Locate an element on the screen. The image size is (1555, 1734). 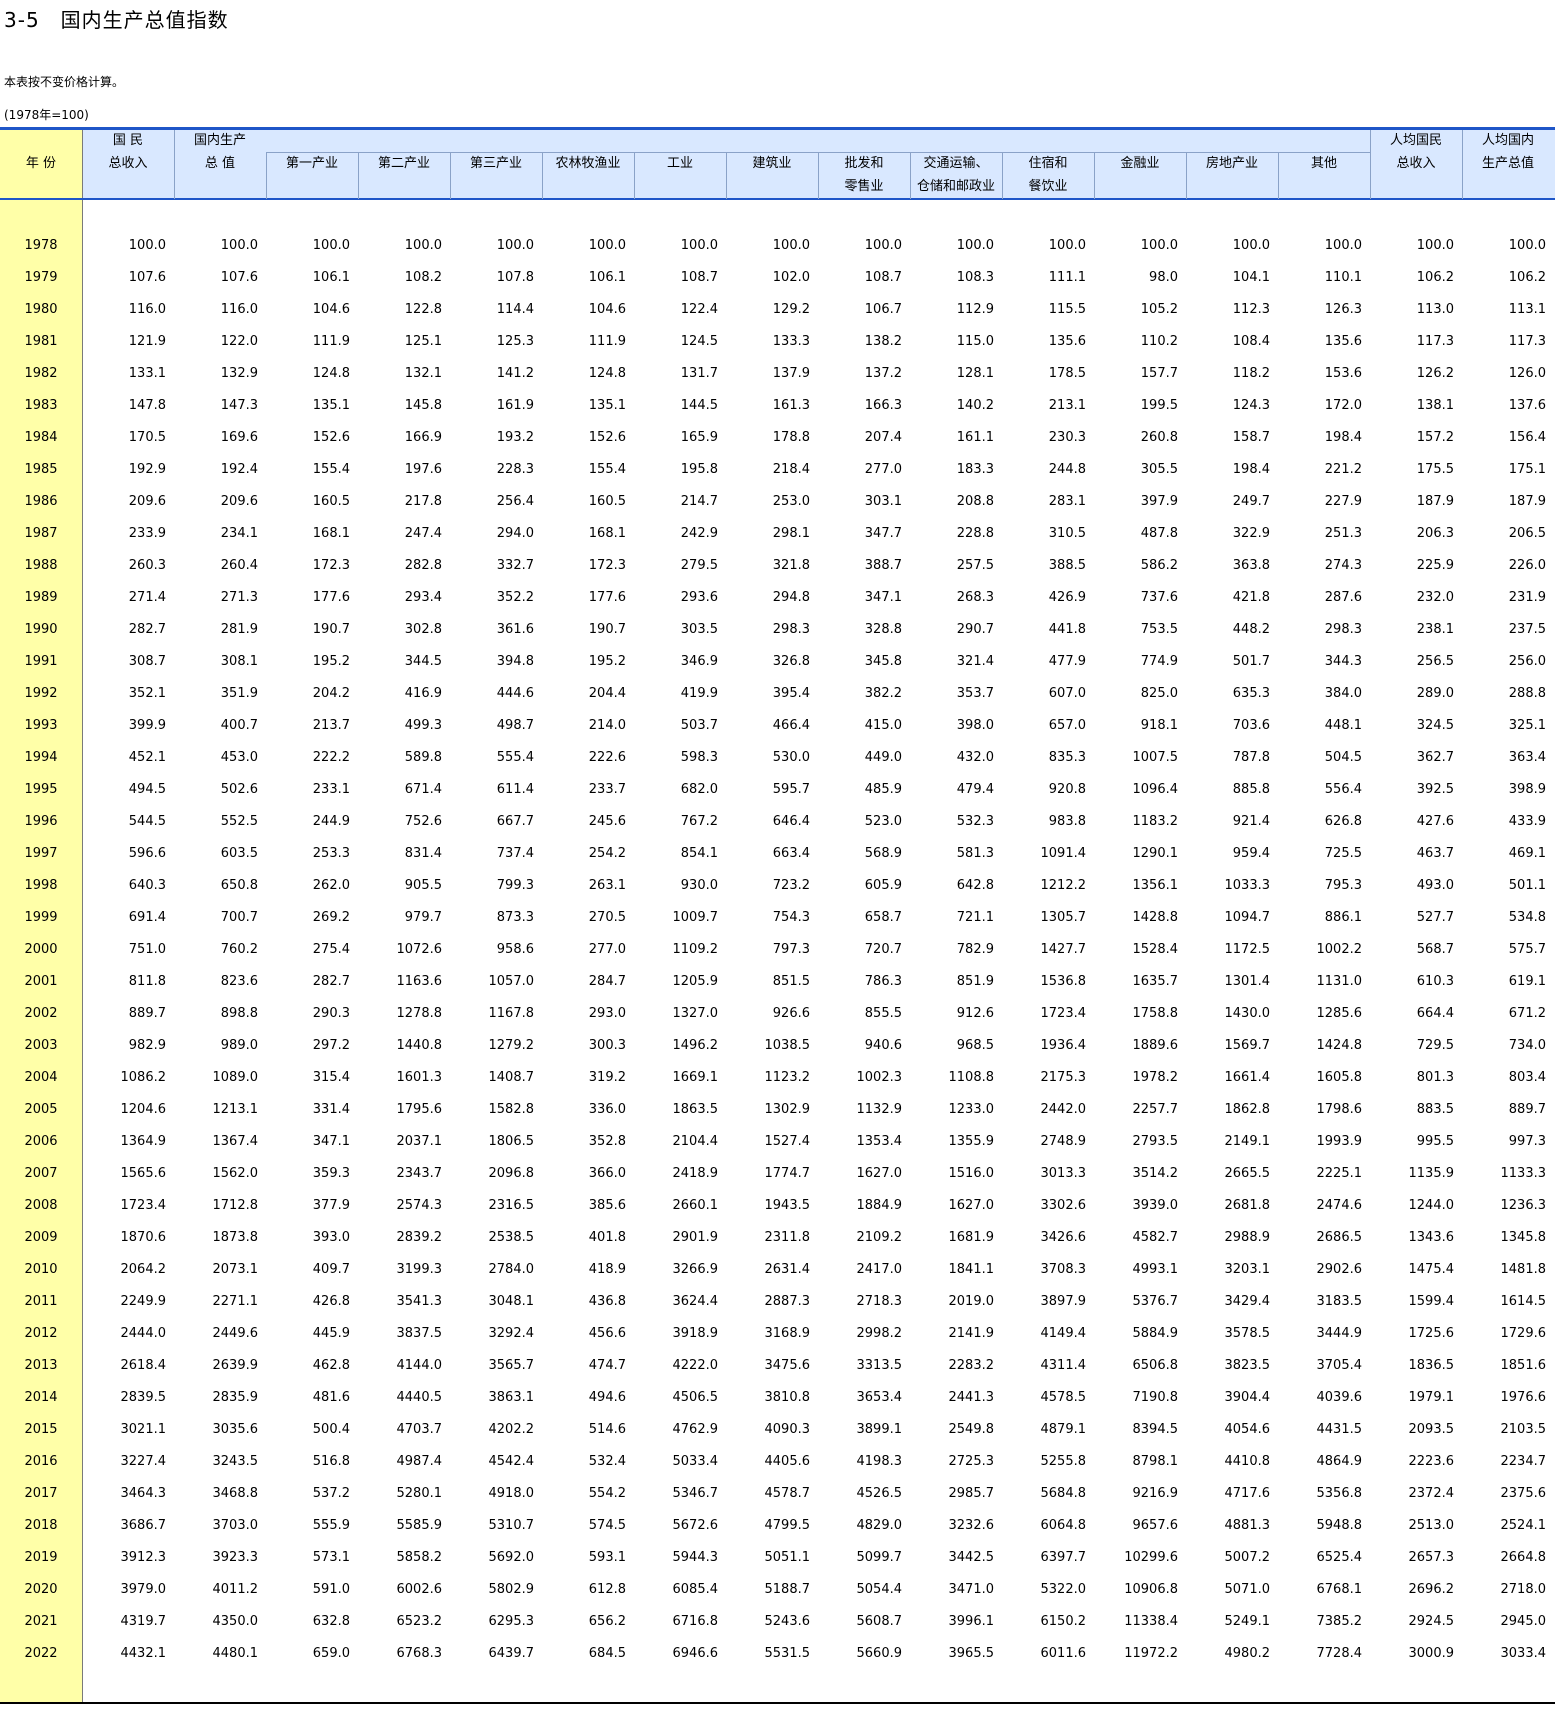
value-cell: 2748.9 is located at coordinates (1063, 1141).